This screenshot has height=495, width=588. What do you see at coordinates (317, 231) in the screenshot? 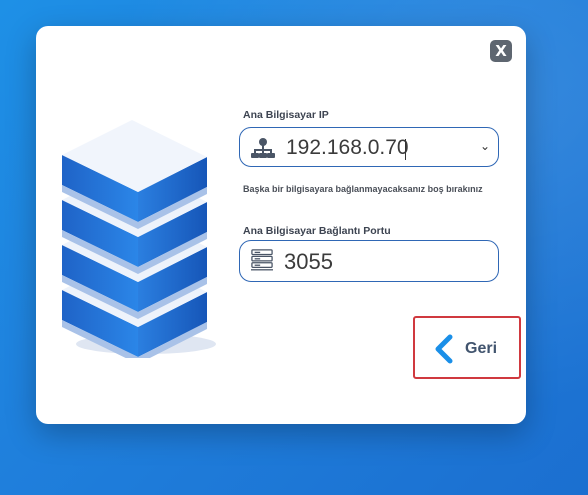
I see `port-label: Ana Bilgisayar Bağlantı Portu` at bounding box center [317, 231].